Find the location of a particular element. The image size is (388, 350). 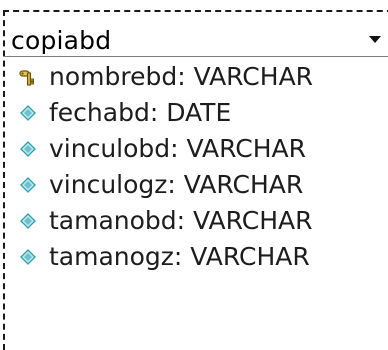

key-icon is located at coordinates (26, 78).